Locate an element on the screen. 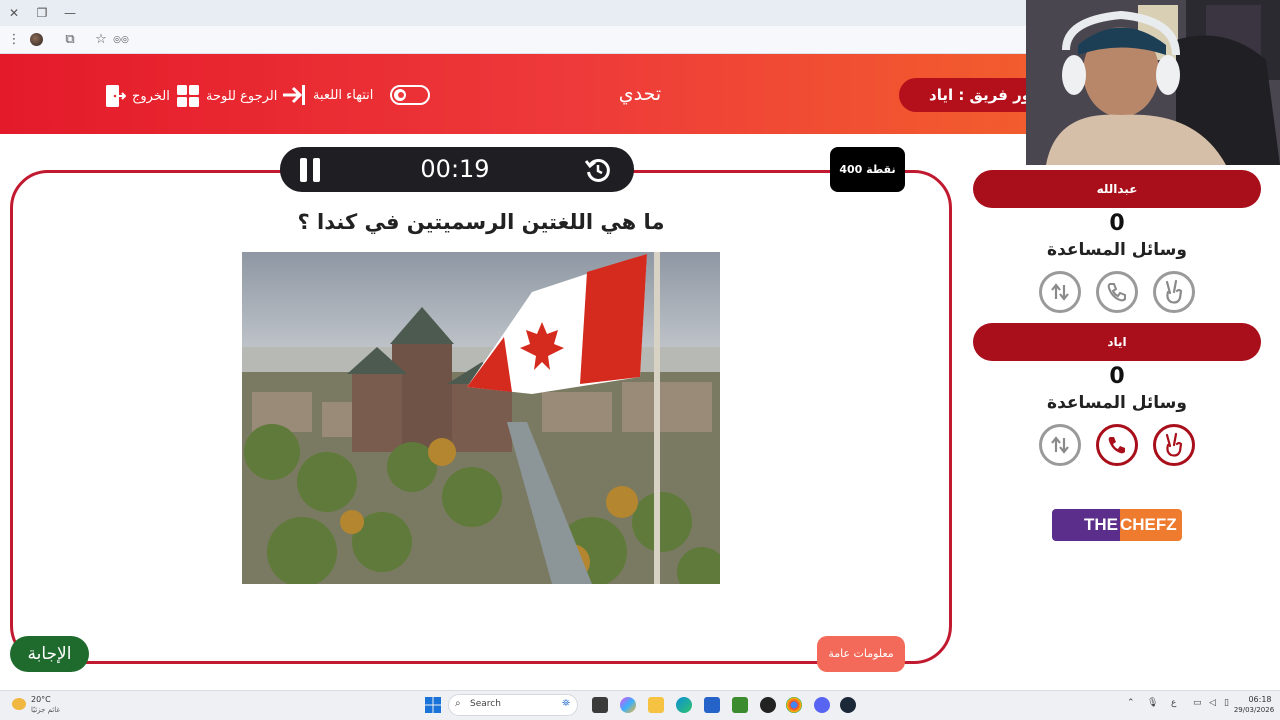  timer-display: 00:19 is located at coordinates (455, 169).